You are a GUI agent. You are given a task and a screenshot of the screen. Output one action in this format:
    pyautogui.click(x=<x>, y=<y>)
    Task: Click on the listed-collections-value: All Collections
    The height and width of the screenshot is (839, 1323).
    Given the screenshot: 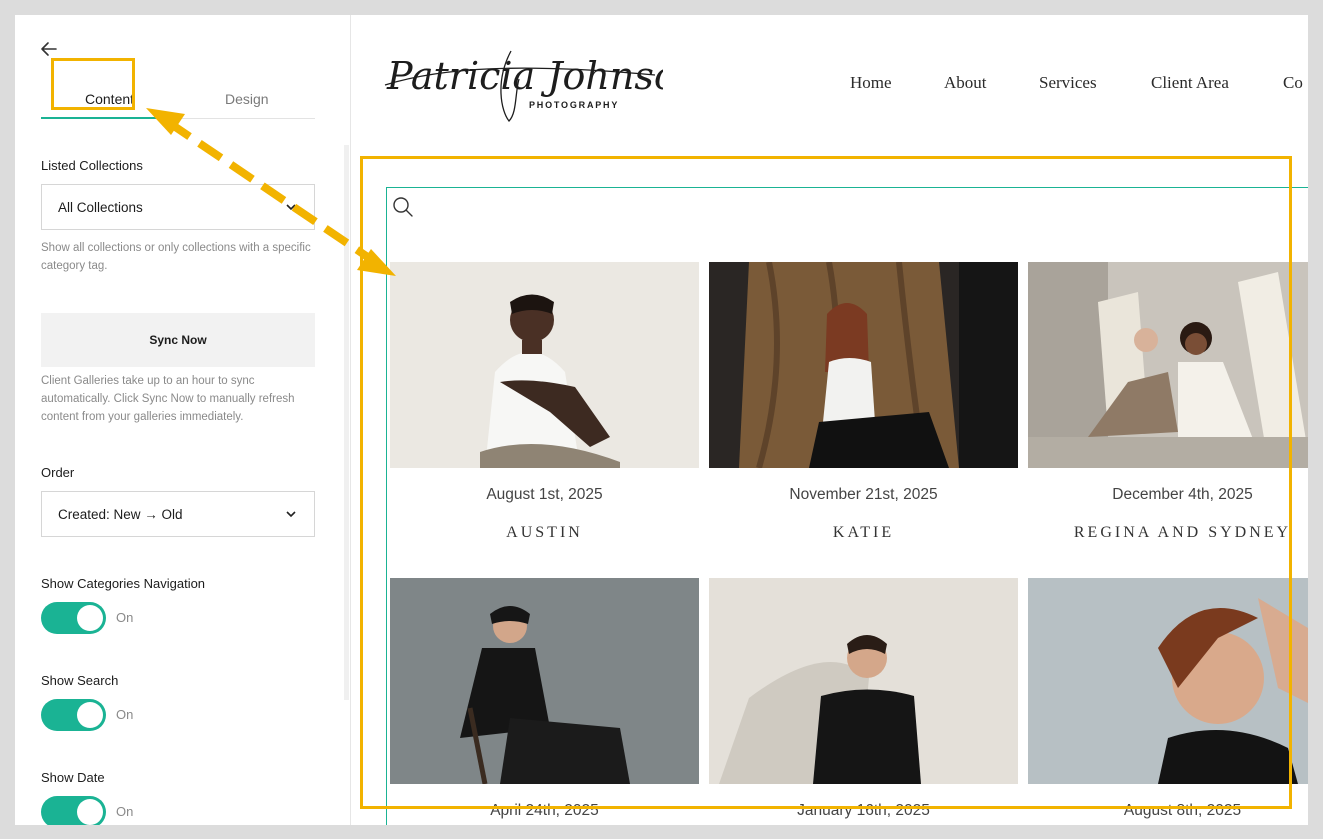 What is the action you would take?
    pyautogui.click(x=100, y=207)
    